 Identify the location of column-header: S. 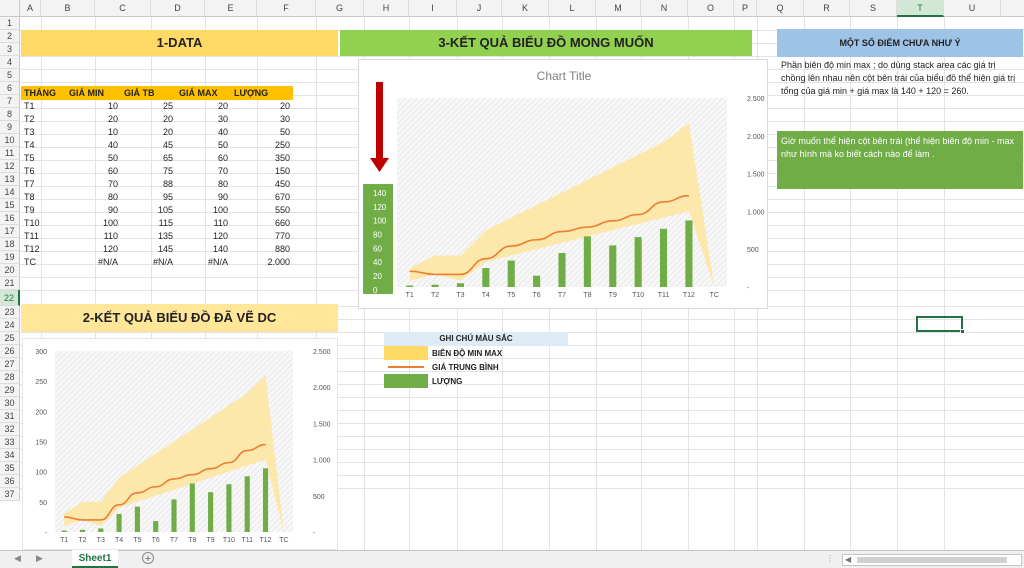
(873, 8).